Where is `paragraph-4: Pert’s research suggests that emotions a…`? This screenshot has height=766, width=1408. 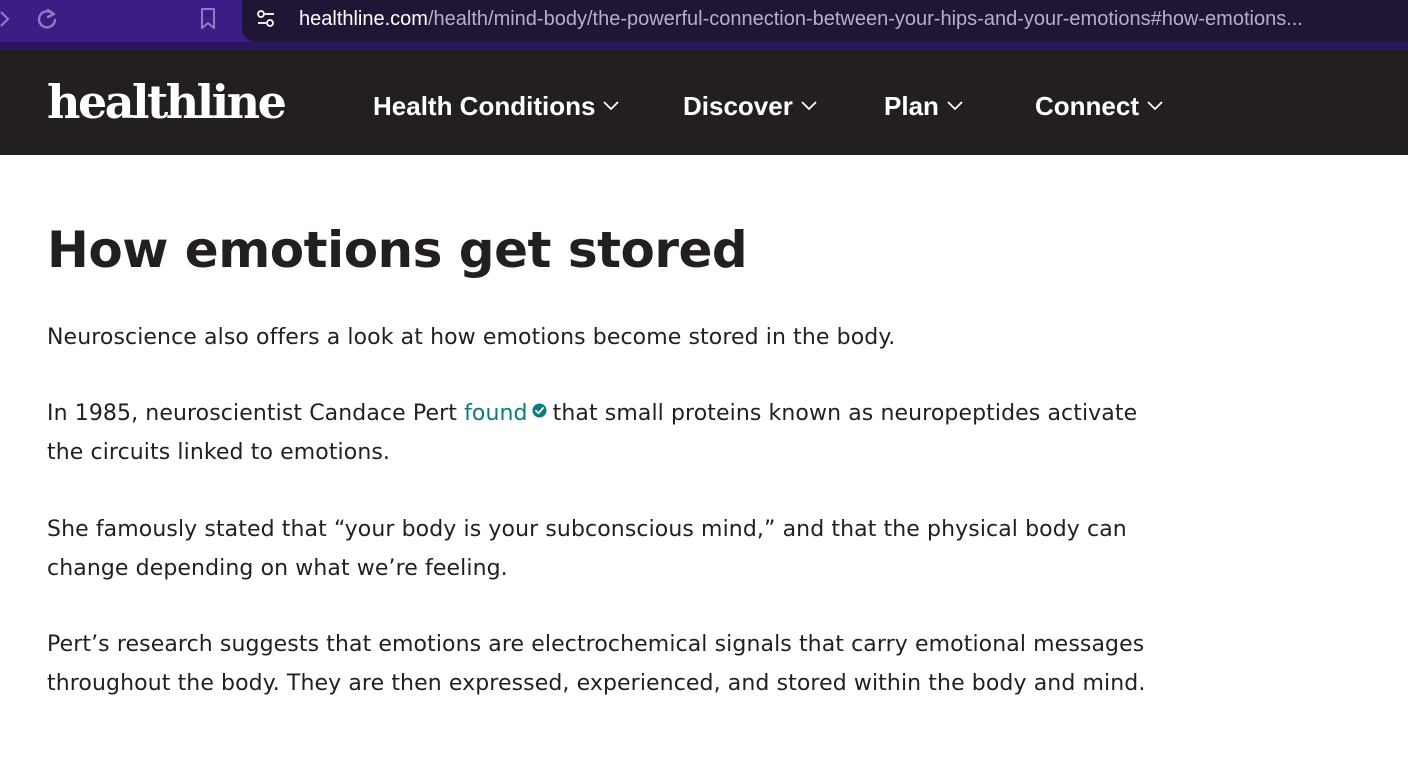 paragraph-4: Pert’s research suggests that emotions a… is located at coordinates (596, 664).